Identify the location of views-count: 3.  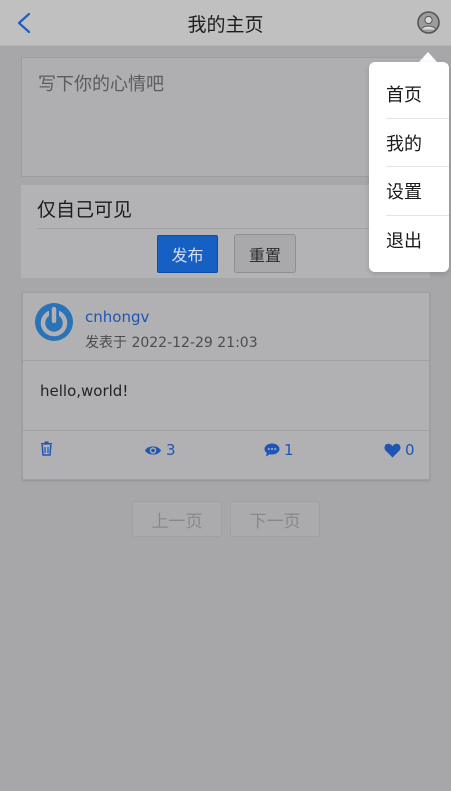
(160, 450).